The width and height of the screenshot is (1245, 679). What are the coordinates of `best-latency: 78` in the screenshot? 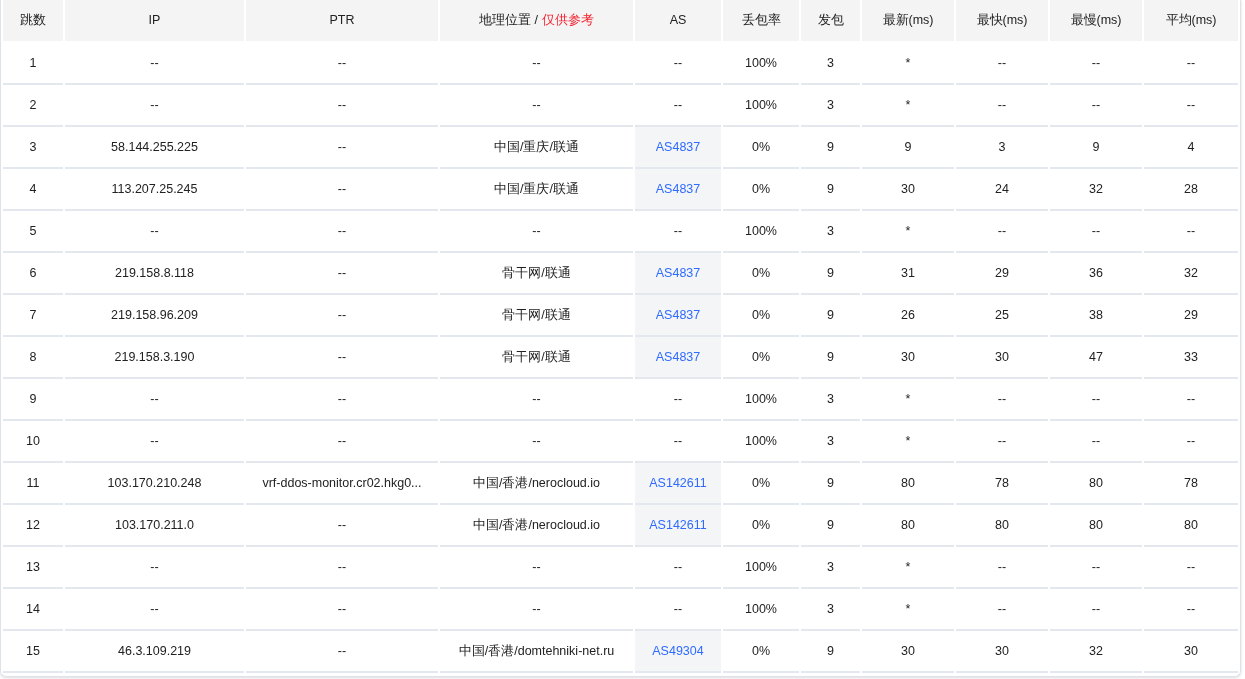 It's located at (1002, 483).